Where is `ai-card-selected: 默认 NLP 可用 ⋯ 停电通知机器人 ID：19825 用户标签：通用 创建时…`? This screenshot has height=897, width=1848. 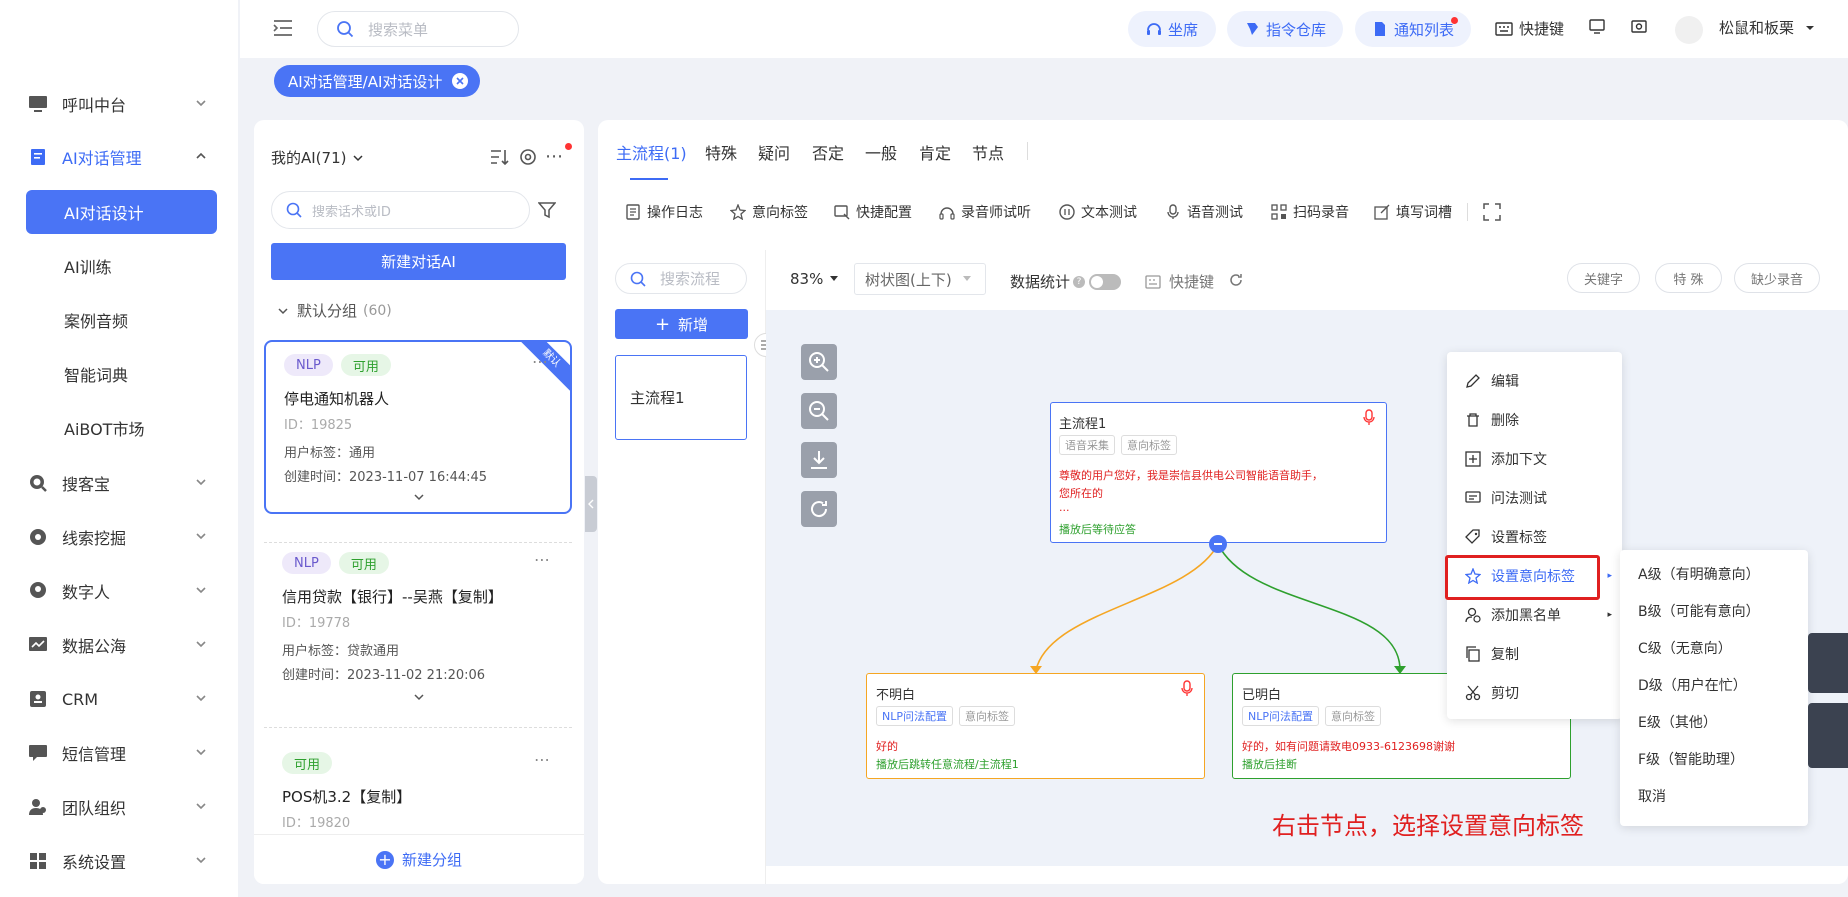 ai-card-selected: 默认 NLP 可用 ⋯ 停电通知机器人 ID：19825 用户标签：通用 创建时… is located at coordinates (418, 427).